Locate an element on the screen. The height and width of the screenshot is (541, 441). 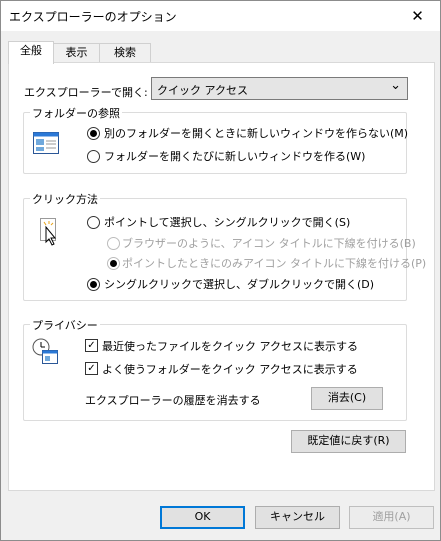
single-click-label: ポイントして選択し、シングルクリックで開く(S) is located at coordinates (227, 222).